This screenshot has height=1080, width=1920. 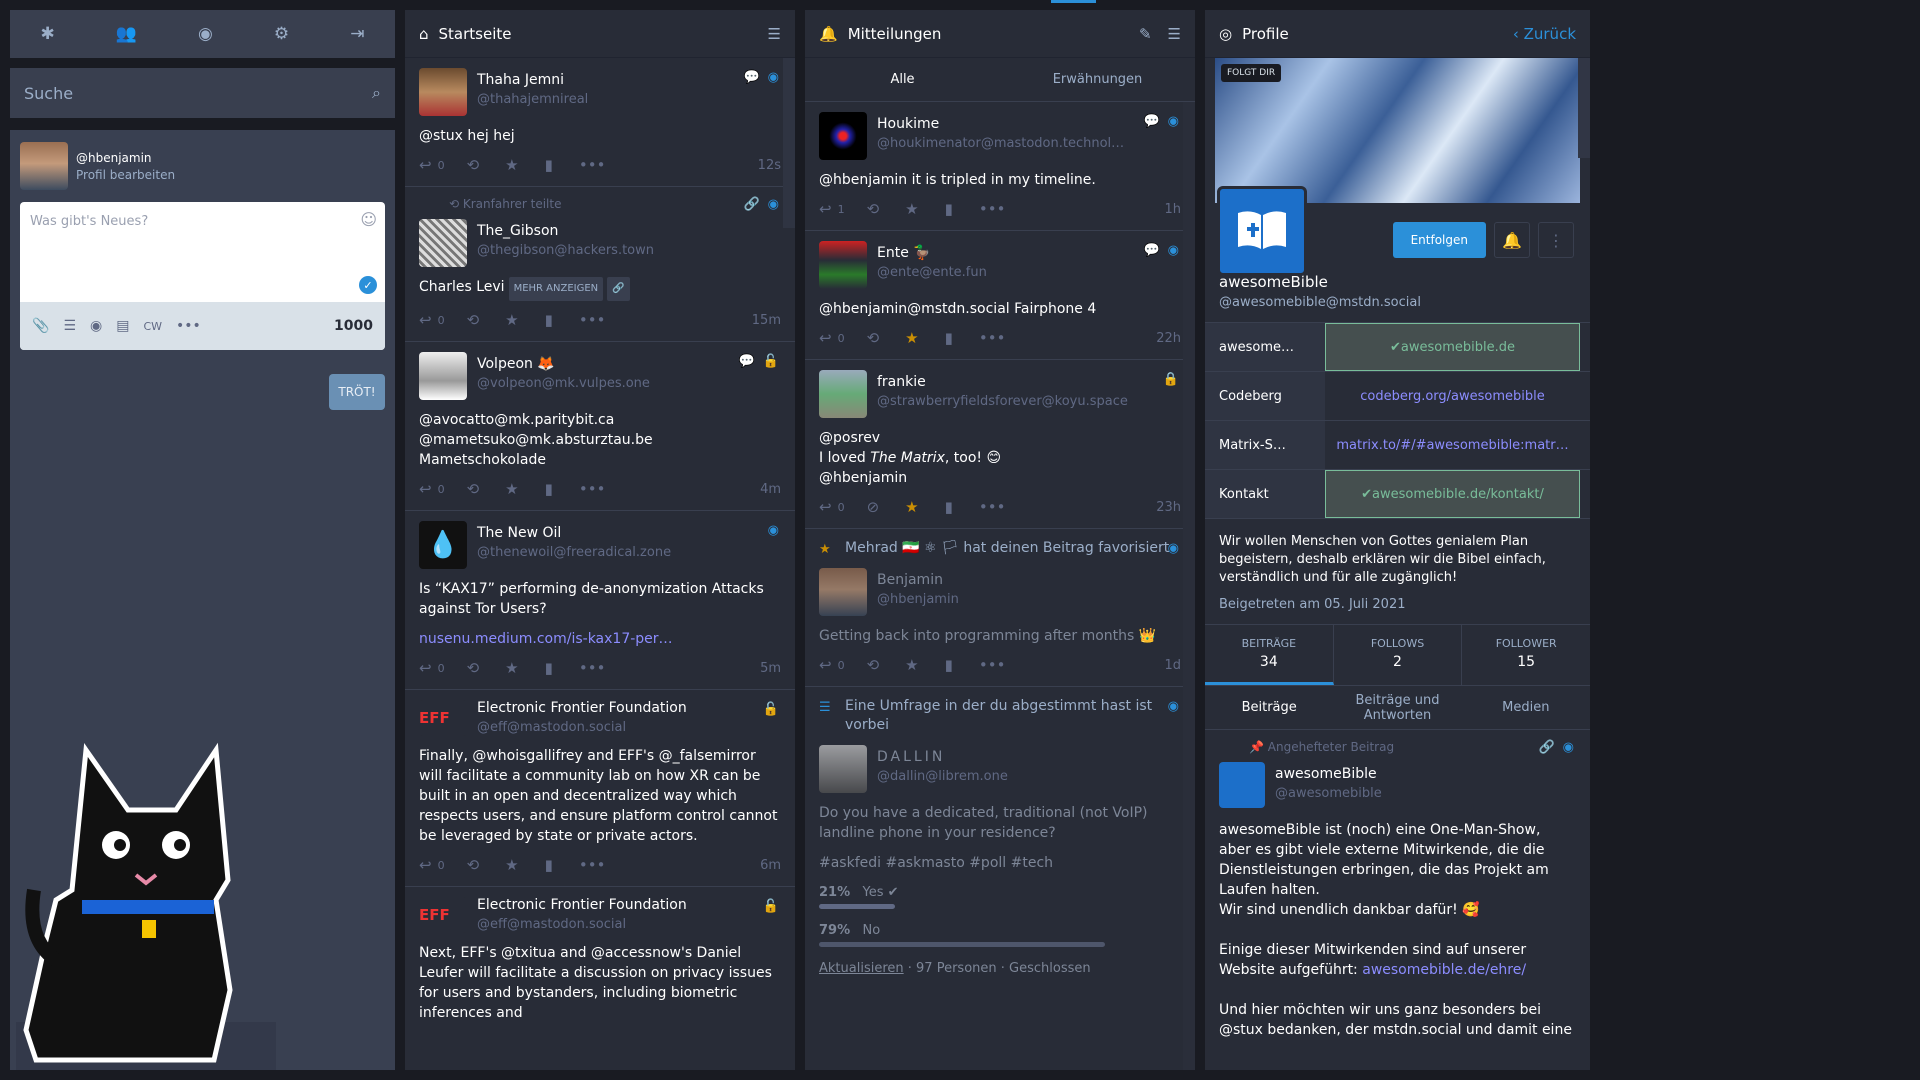 What do you see at coordinates (1328, 774) in the screenshot?
I see `display-name: awesomeBible` at bounding box center [1328, 774].